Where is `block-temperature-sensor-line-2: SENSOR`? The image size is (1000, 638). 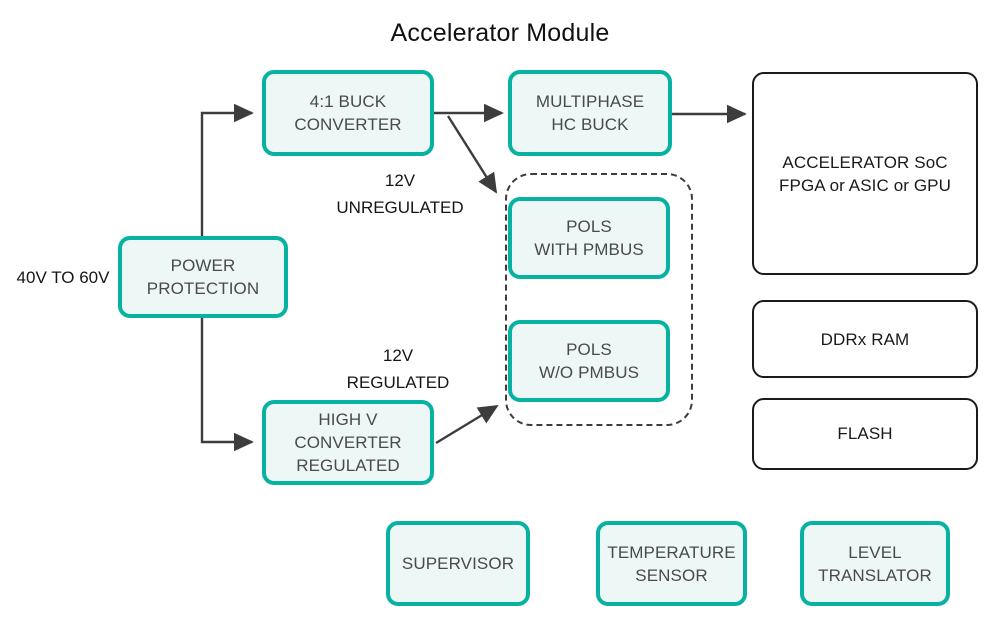
block-temperature-sensor-line-2: SENSOR is located at coordinates (671, 575).